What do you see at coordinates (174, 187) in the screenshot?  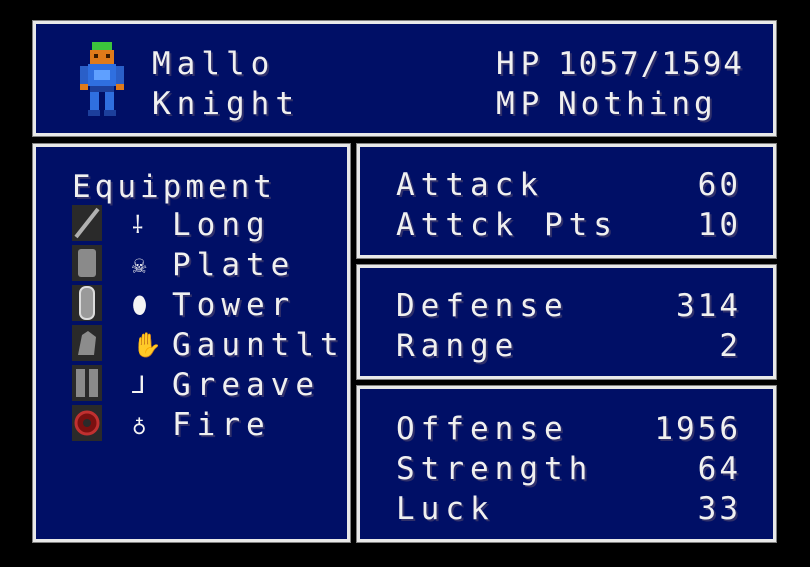 I see `equipment-header: Equipment` at bounding box center [174, 187].